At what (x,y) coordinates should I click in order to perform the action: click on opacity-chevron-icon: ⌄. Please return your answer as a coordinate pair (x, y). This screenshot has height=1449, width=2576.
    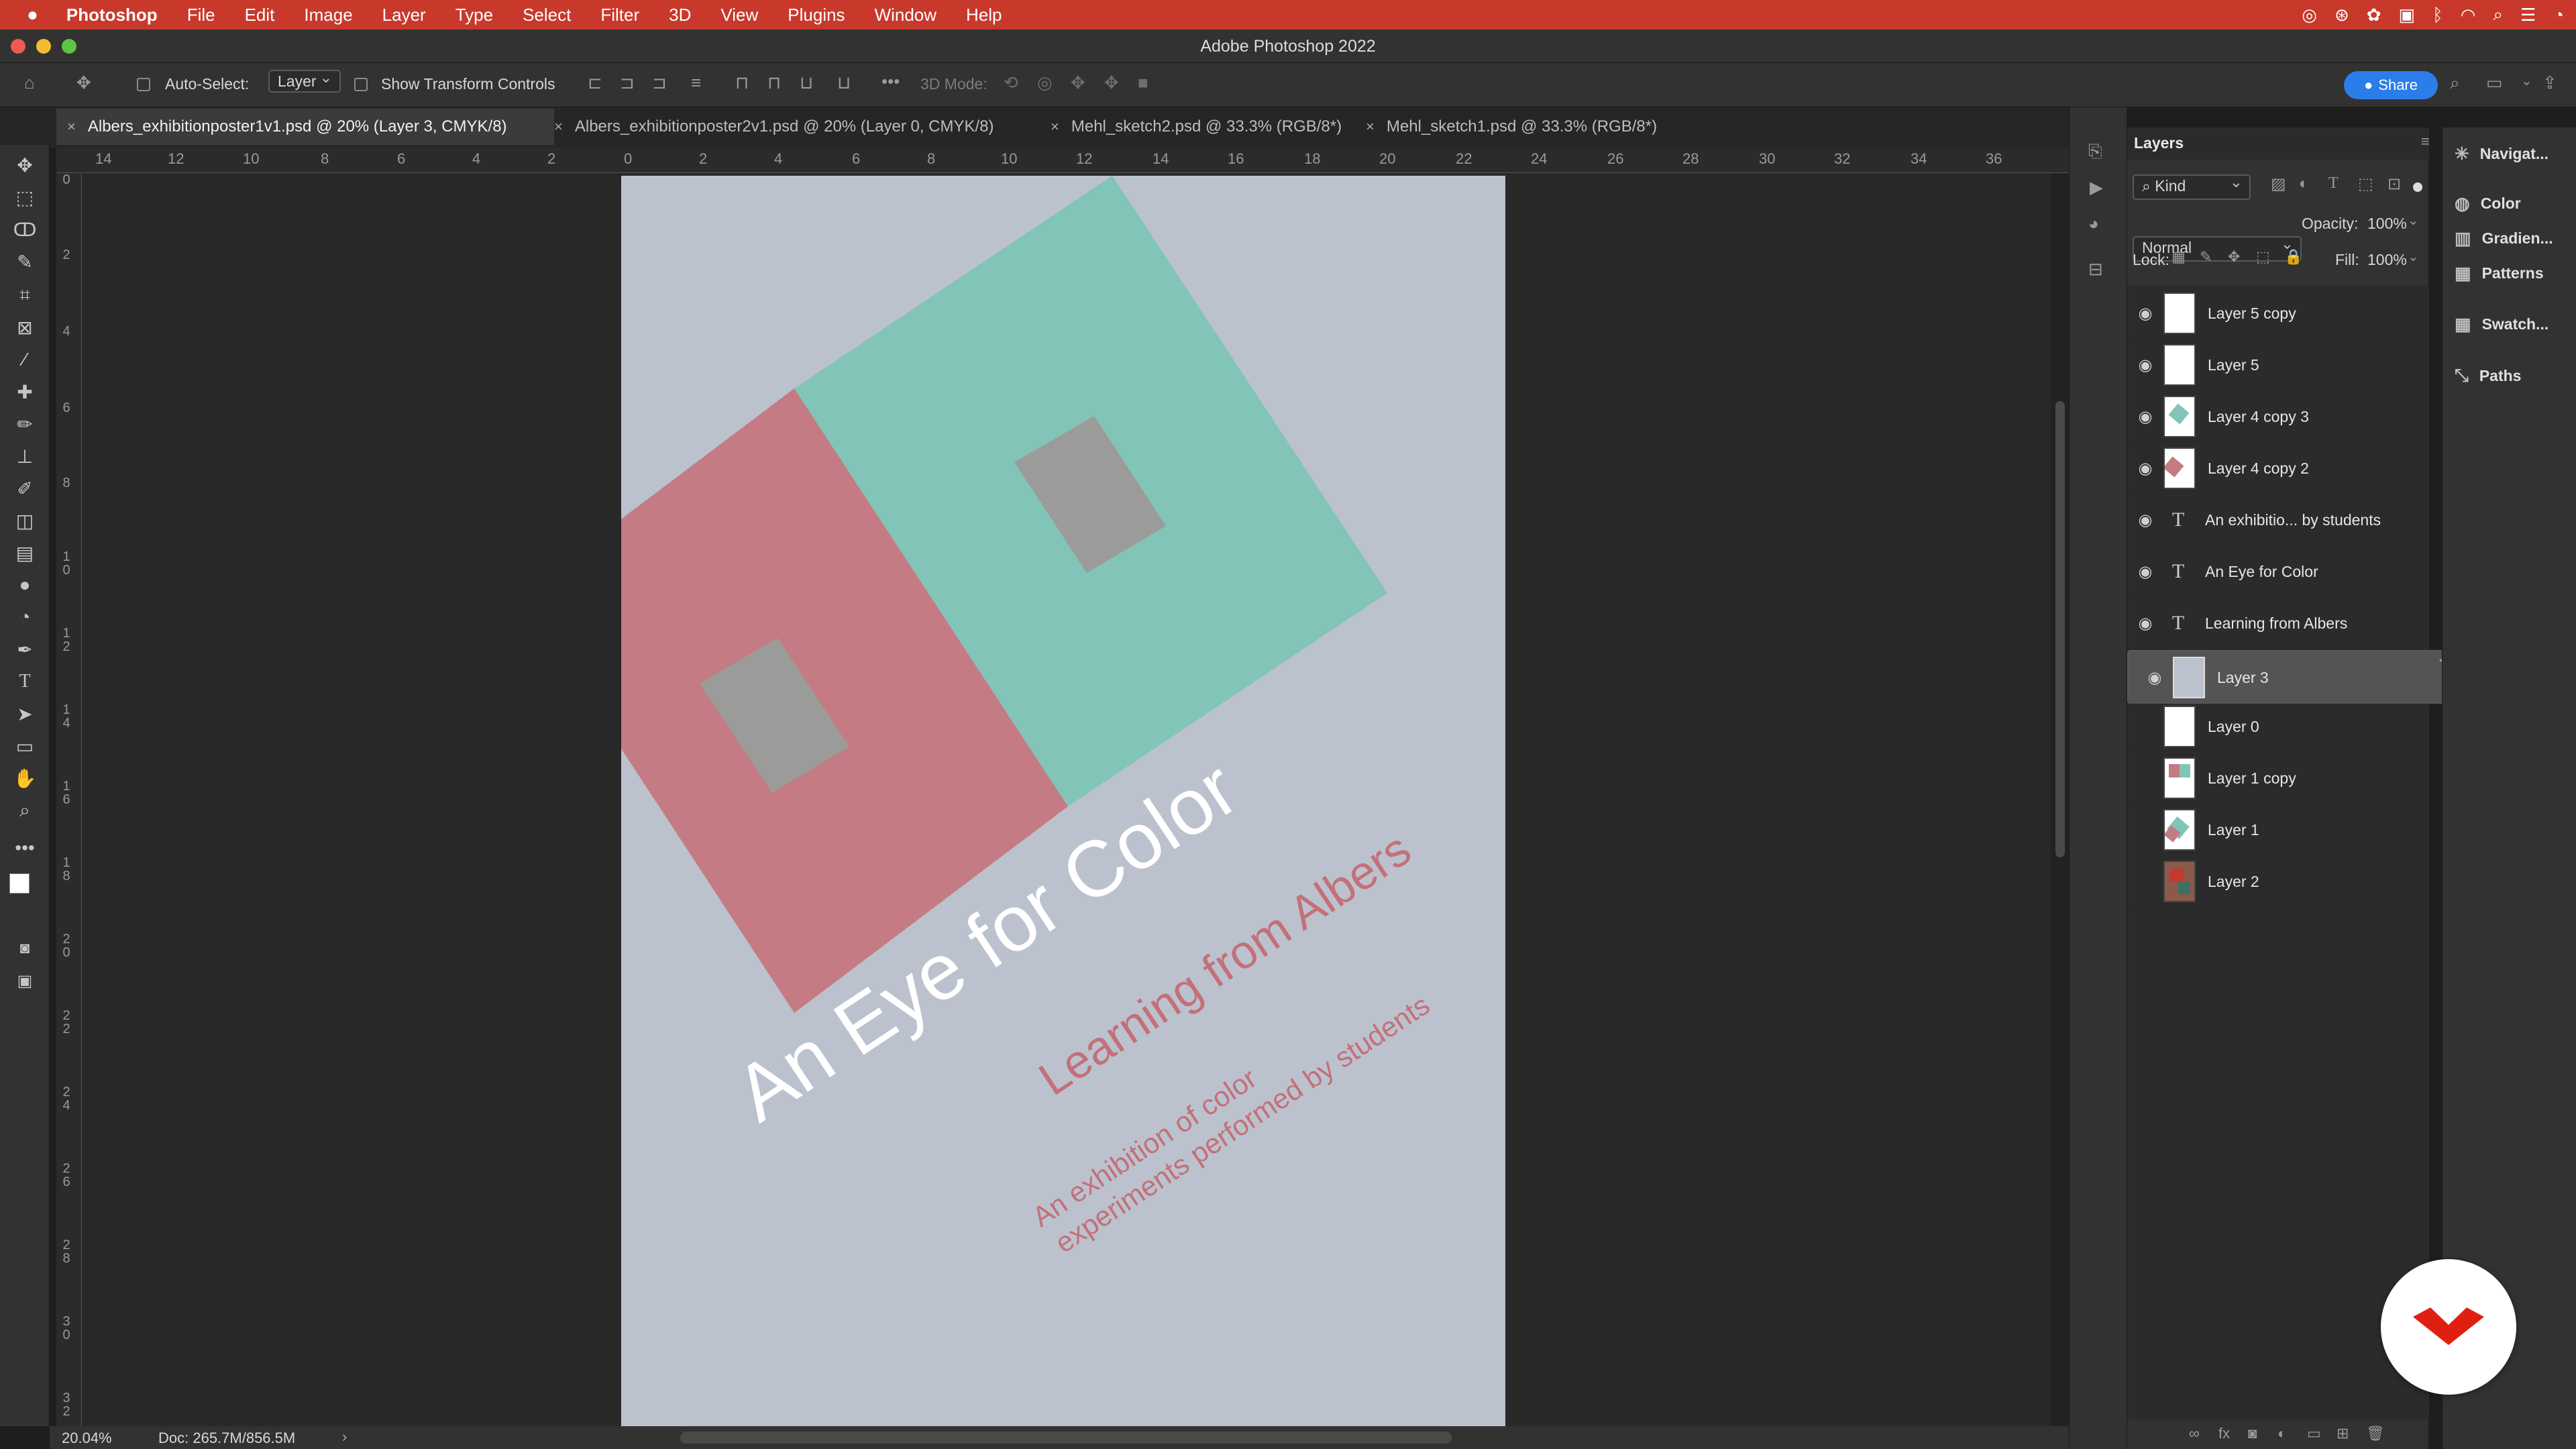
    Looking at the image, I should click on (2413, 220).